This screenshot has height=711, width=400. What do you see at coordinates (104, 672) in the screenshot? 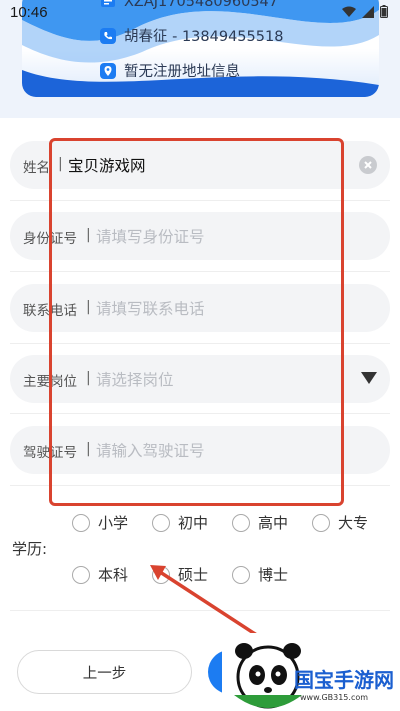
I see `previous-step-button: 上一步` at bounding box center [104, 672].